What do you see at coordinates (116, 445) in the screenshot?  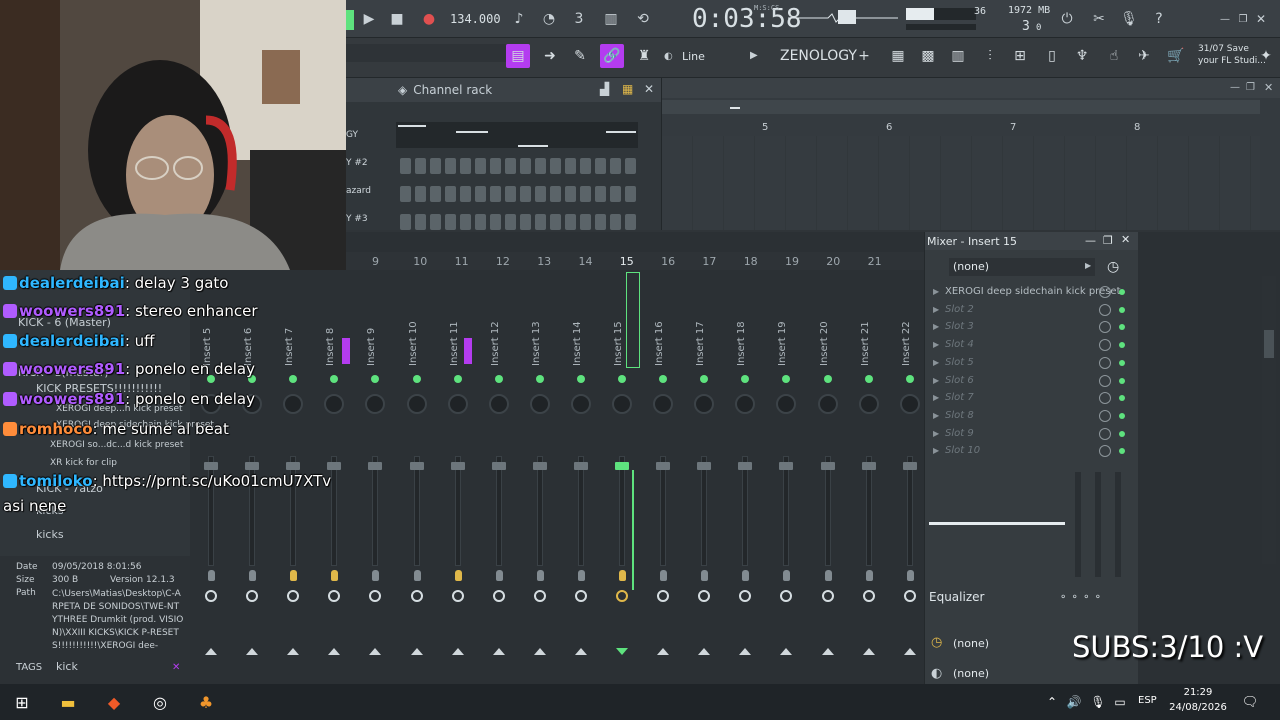 I see `browser-item: XEROGI so...dc...d kick preset` at bounding box center [116, 445].